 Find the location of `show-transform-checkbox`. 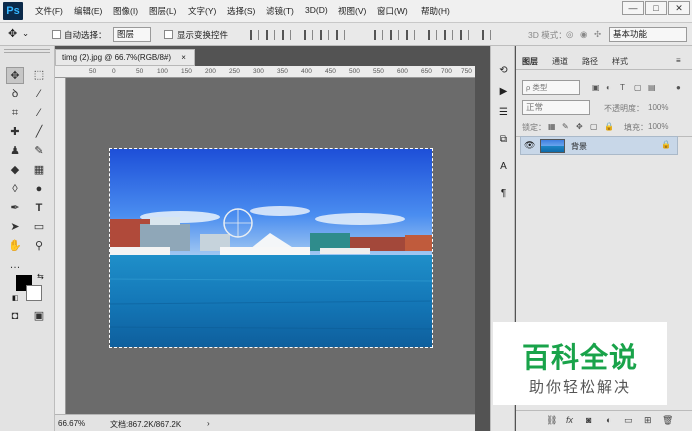

show-transform-checkbox is located at coordinates (168, 34).